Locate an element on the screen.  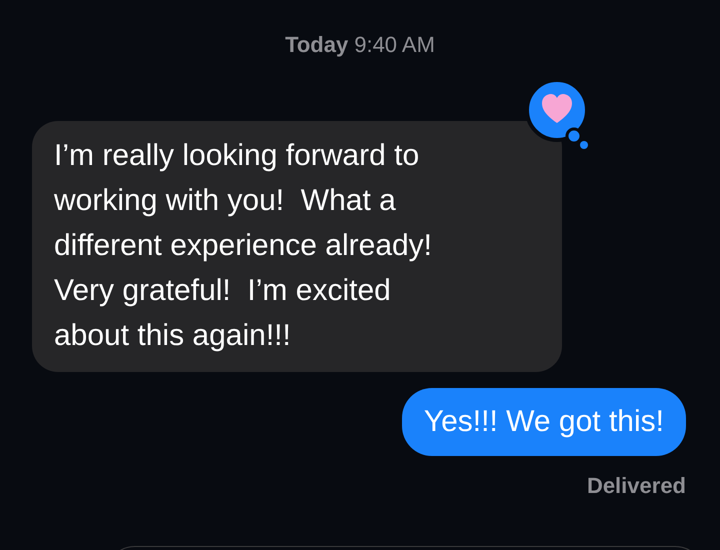
sent-message-bubble: Yes!!! We got this! is located at coordinates (544, 422).